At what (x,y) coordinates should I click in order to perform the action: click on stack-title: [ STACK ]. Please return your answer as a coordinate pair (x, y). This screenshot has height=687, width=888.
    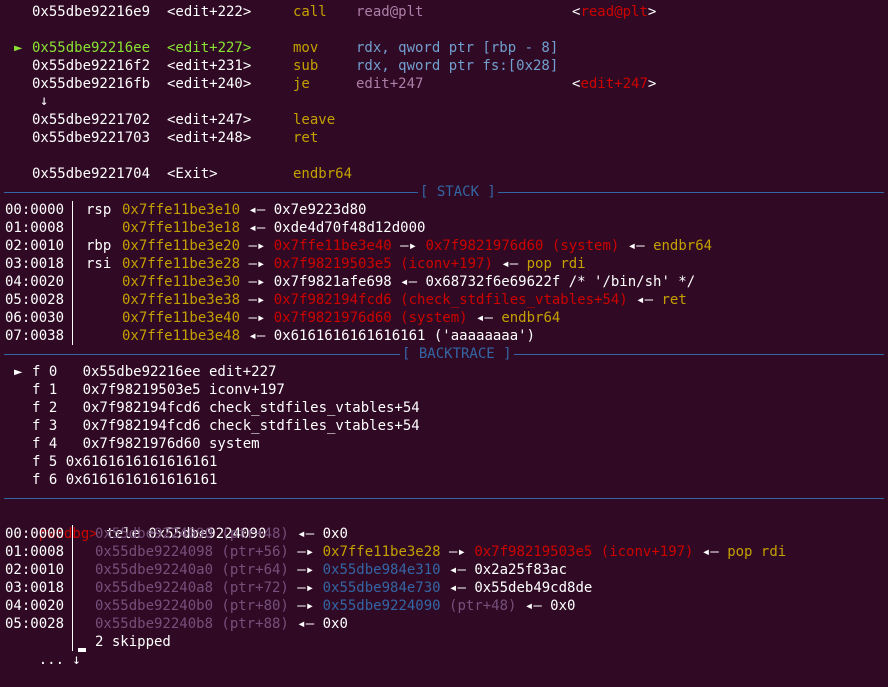
    Looking at the image, I should click on (458, 192).